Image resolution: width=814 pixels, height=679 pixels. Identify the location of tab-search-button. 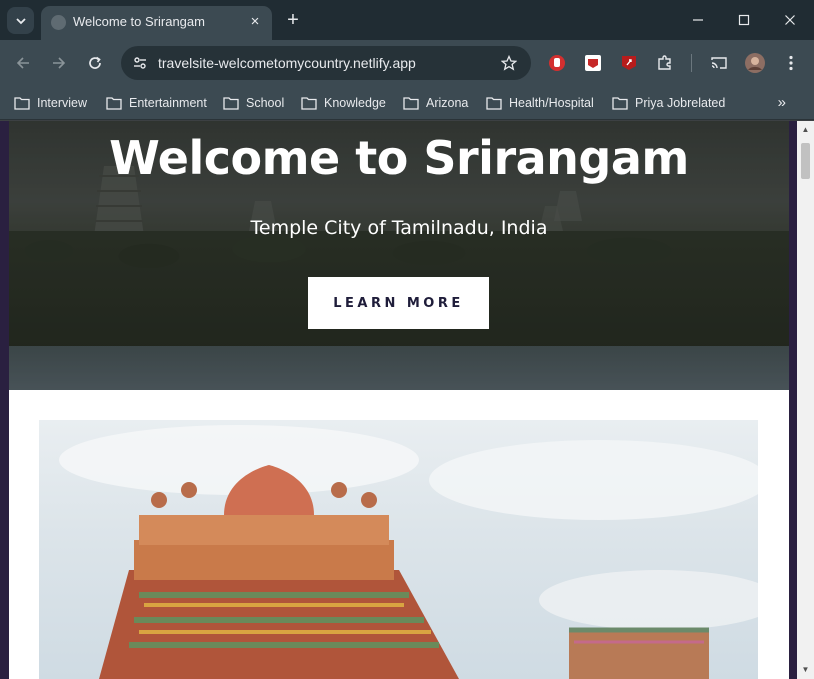
(20, 20).